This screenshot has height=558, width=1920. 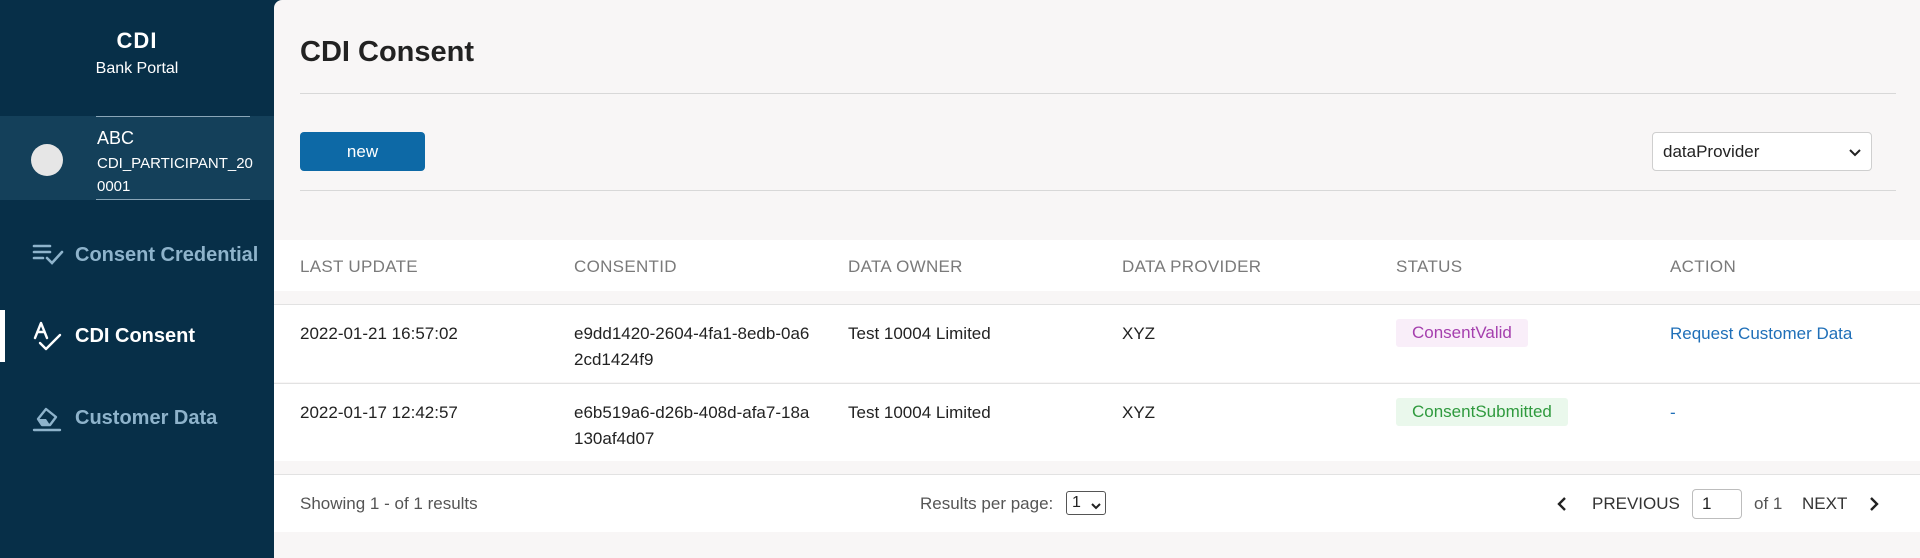 What do you see at coordinates (1462, 333) in the screenshot?
I see `status-badge: ConsentValid` at bounding box center [1462, 333].